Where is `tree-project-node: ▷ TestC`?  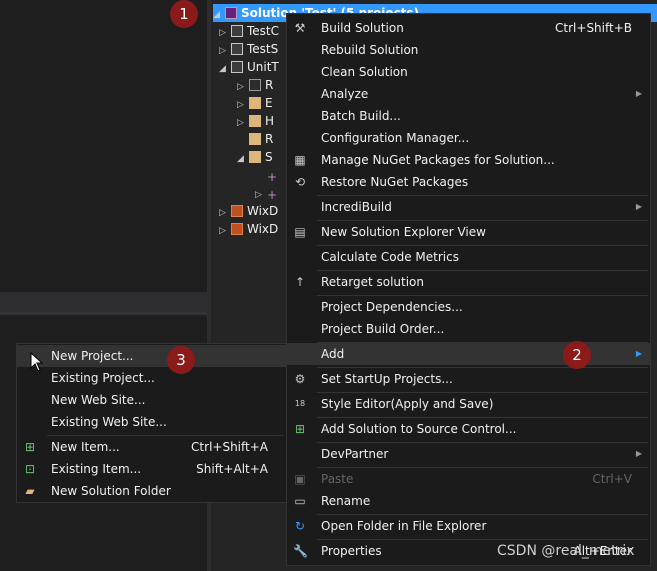
tree-project-node: ▷ TestC is located at coordinates (249, 31).